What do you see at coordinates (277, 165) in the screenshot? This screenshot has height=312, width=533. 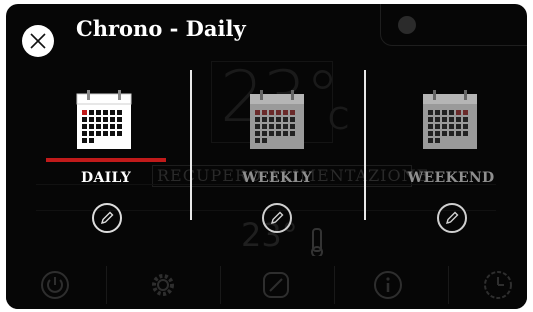 I see `tab-weekly: WEEKLY` at bounding box center [277, 165].